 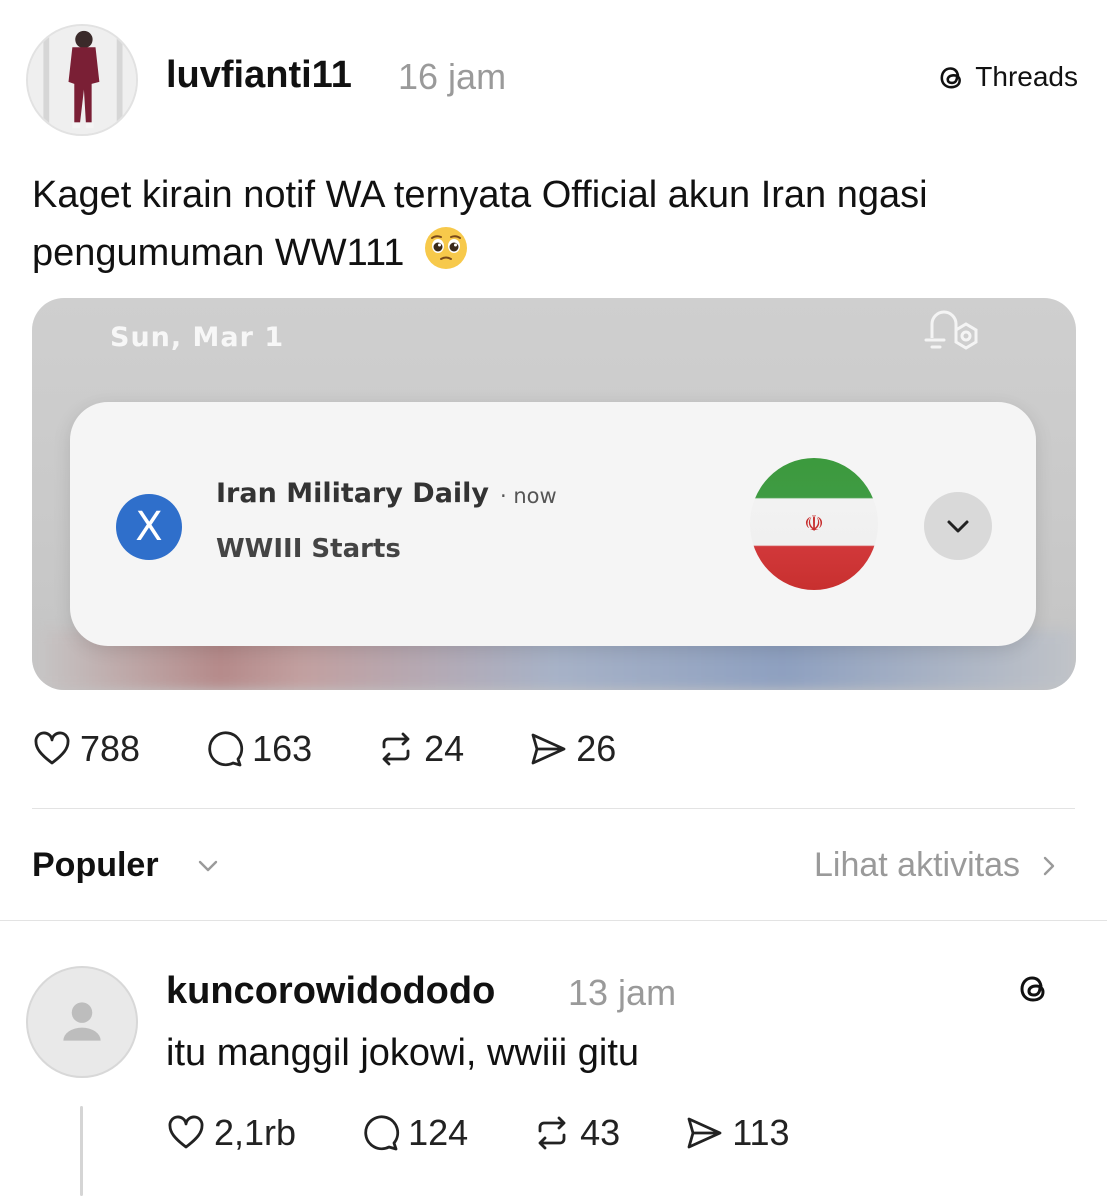 What do you see at coordinates (510, 1133) in the screenshot?
I see `reply-actions: 2,1rb 124 43 113` at bounding box center [510, 1133].